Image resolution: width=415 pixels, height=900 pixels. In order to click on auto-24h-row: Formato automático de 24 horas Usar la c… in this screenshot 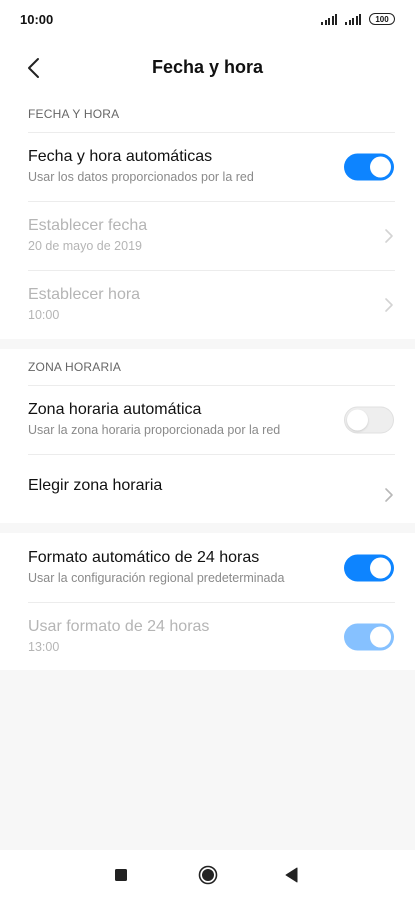, I will do `click(207, 567)`.